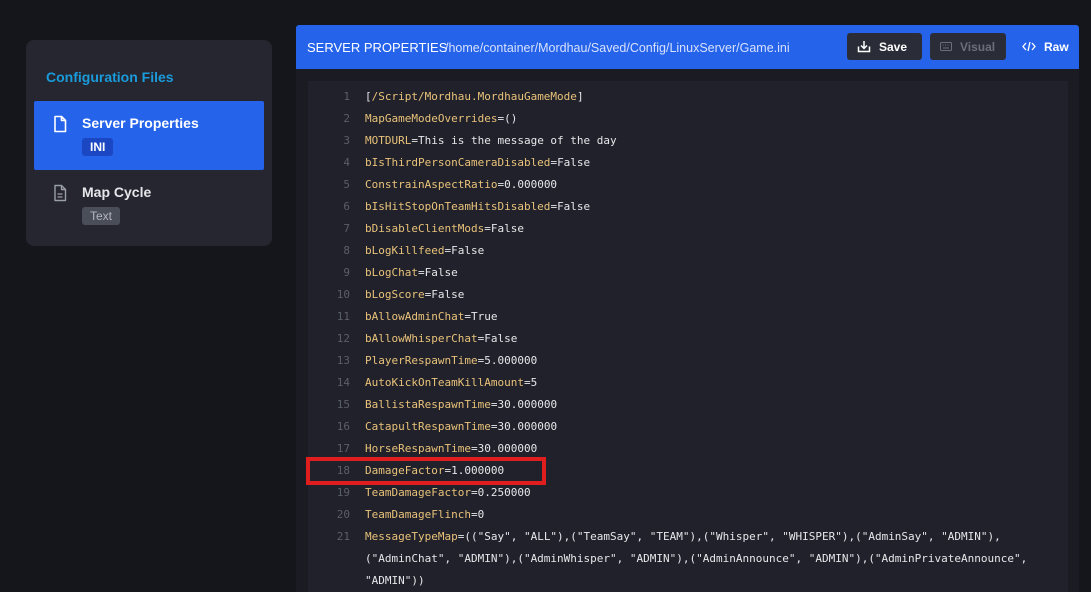 This screenshot has height=592, width=1091. I want to click on page-title: SERVER PROPERTIES, so click(377, 47).